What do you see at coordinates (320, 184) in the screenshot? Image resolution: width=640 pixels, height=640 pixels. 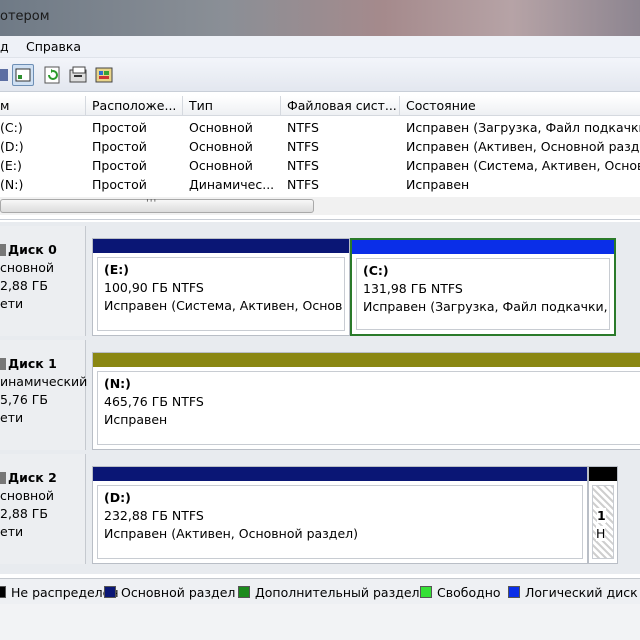 I see `table-row: (N:) Простой Динамичес... NTFS Исправен` at bounding box center [320, 184].